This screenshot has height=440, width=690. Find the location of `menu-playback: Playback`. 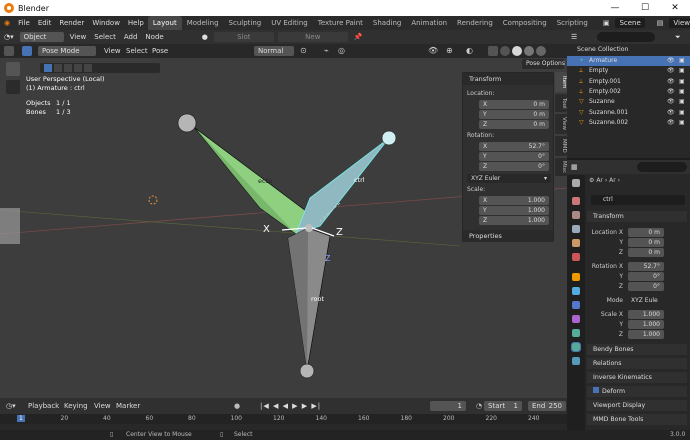

menu-playback: Playback is located at coordinates (43, 406).